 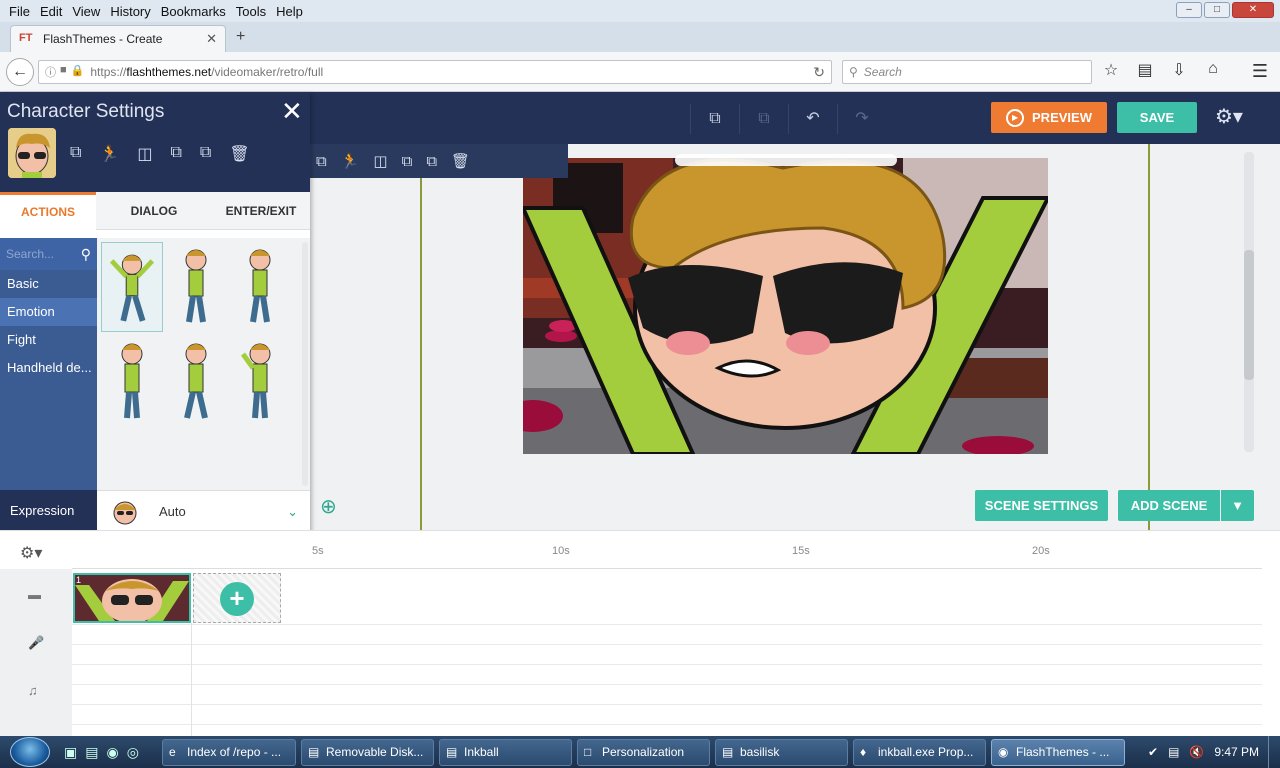 I want to click on timeline-divider, so click(x=191, y=680).